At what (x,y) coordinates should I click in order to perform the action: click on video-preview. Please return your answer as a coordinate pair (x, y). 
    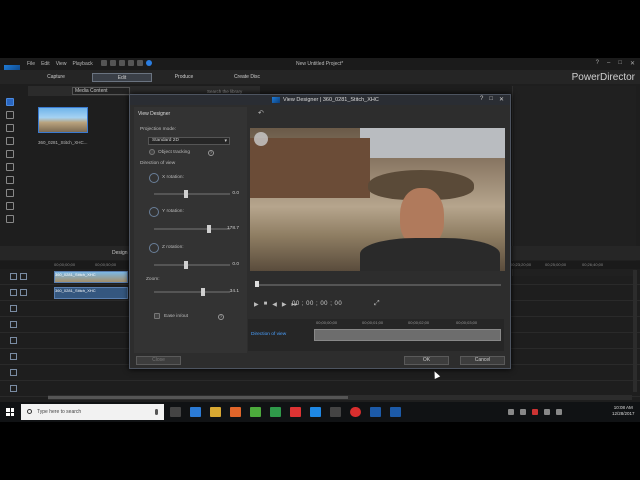
    Looking at the image, I should click on (377, 199).